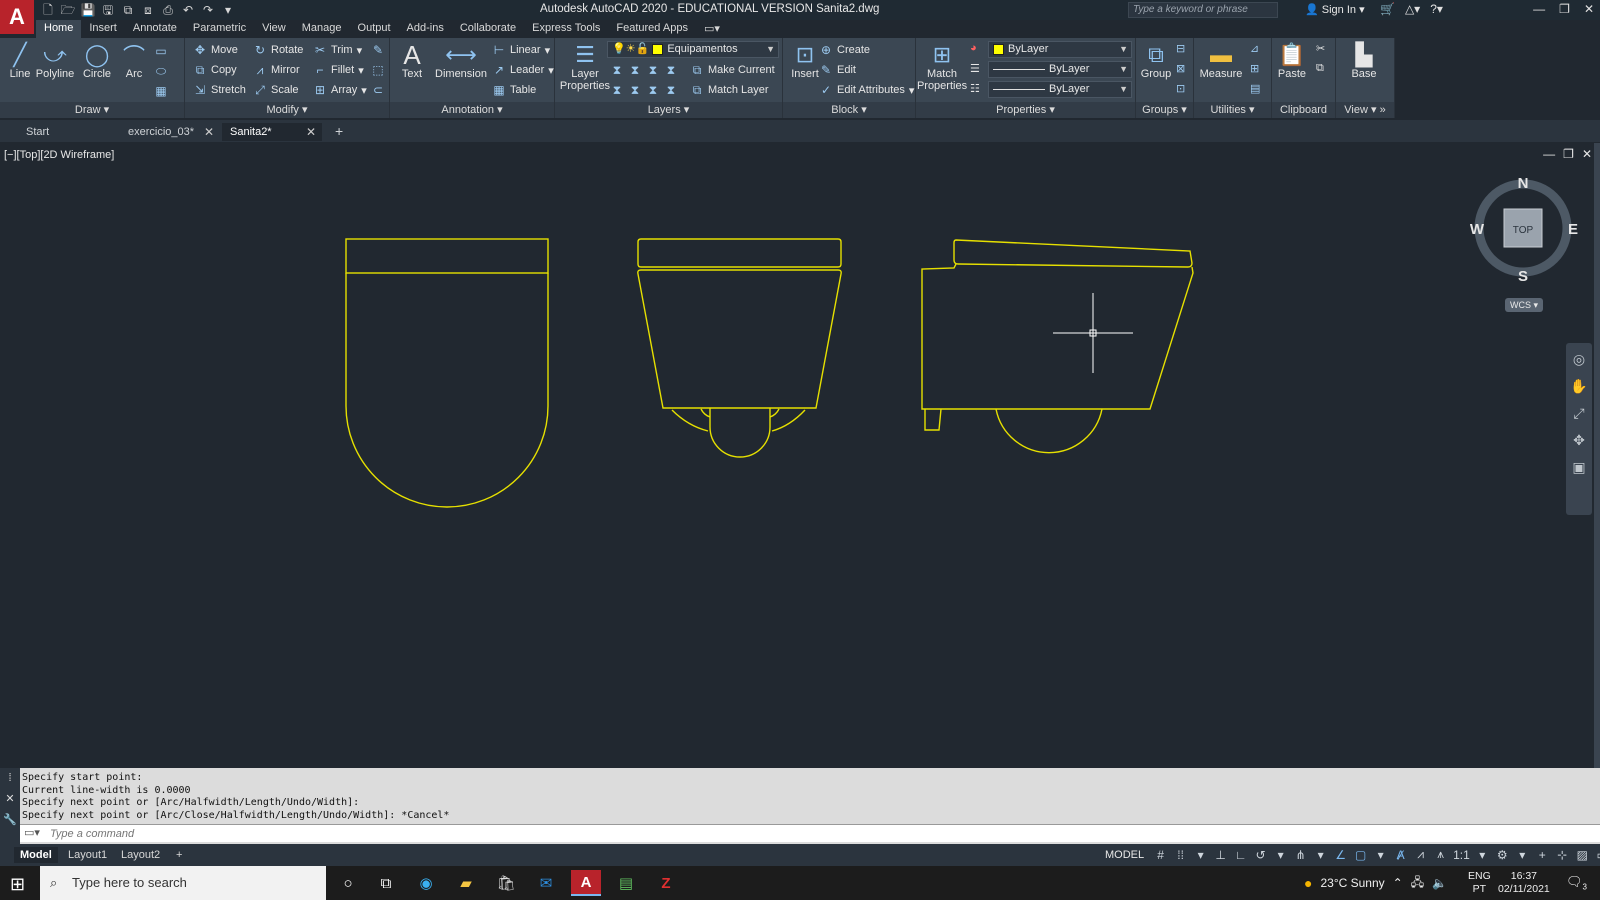 This screenshot has height=900, width=1600. Describe the element at coordinates (161, 91) in the screenshot. I see `hatch-tool: ▦` at that location.